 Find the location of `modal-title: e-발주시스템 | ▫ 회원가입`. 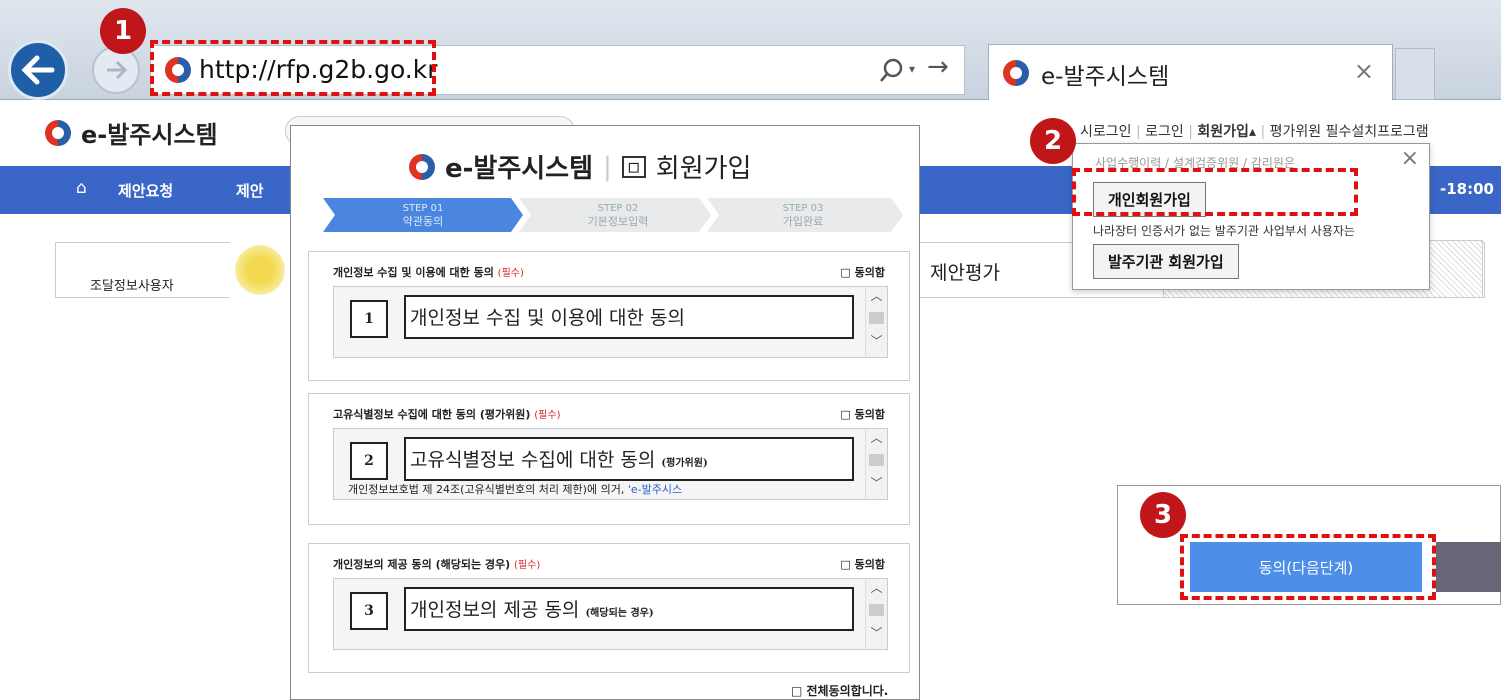

modal-title: e-발주시스템 | ▫ 회원가입 is located at coordinates (580, 166).